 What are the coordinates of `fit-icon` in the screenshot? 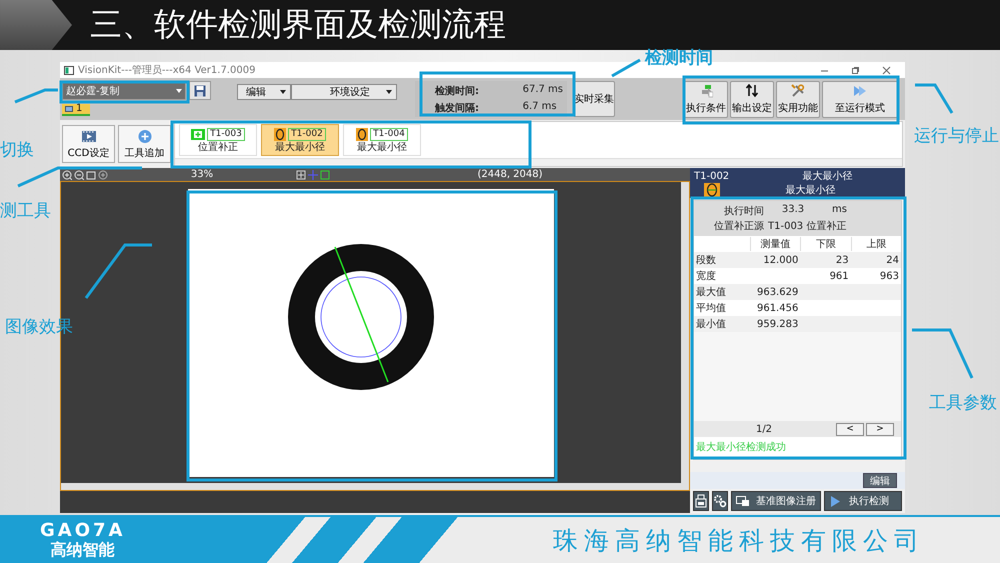 It's located at (91, 175).